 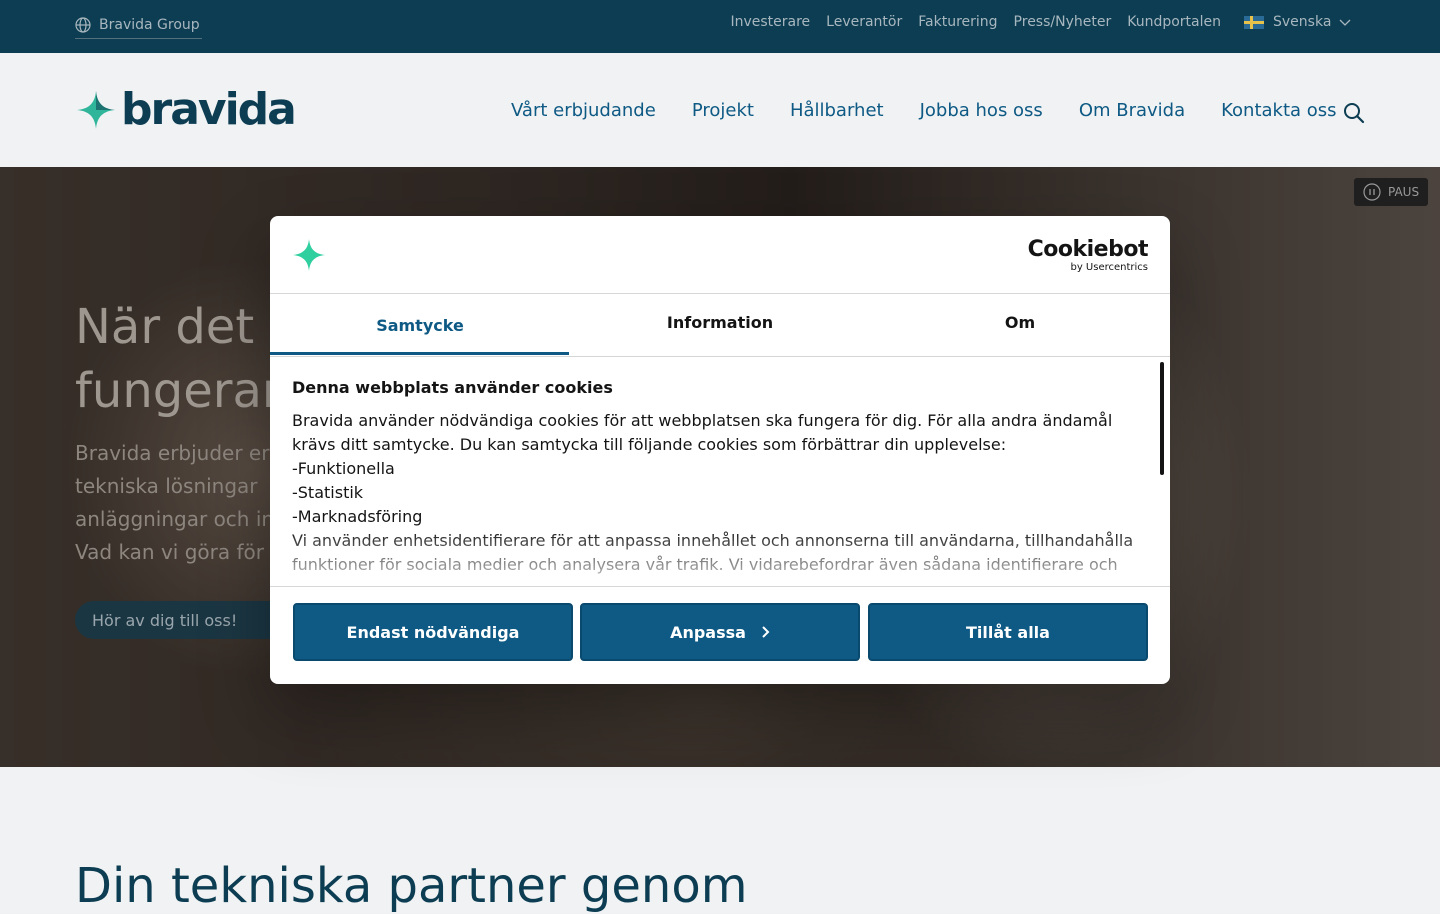 I want to click on bravida-group-link: Bravida Group, so click(x=138, y=25).